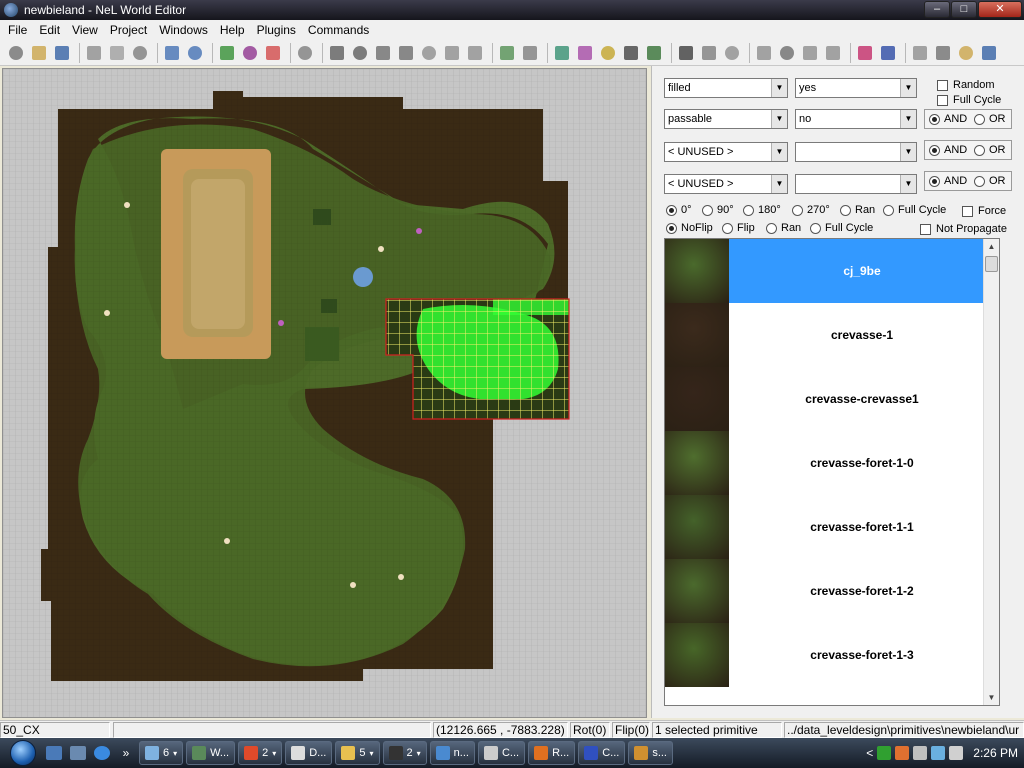  Describe the element at coordinates (357, 753) in the screenshot. I see `taskbar-button: 5 ▾` at that location.